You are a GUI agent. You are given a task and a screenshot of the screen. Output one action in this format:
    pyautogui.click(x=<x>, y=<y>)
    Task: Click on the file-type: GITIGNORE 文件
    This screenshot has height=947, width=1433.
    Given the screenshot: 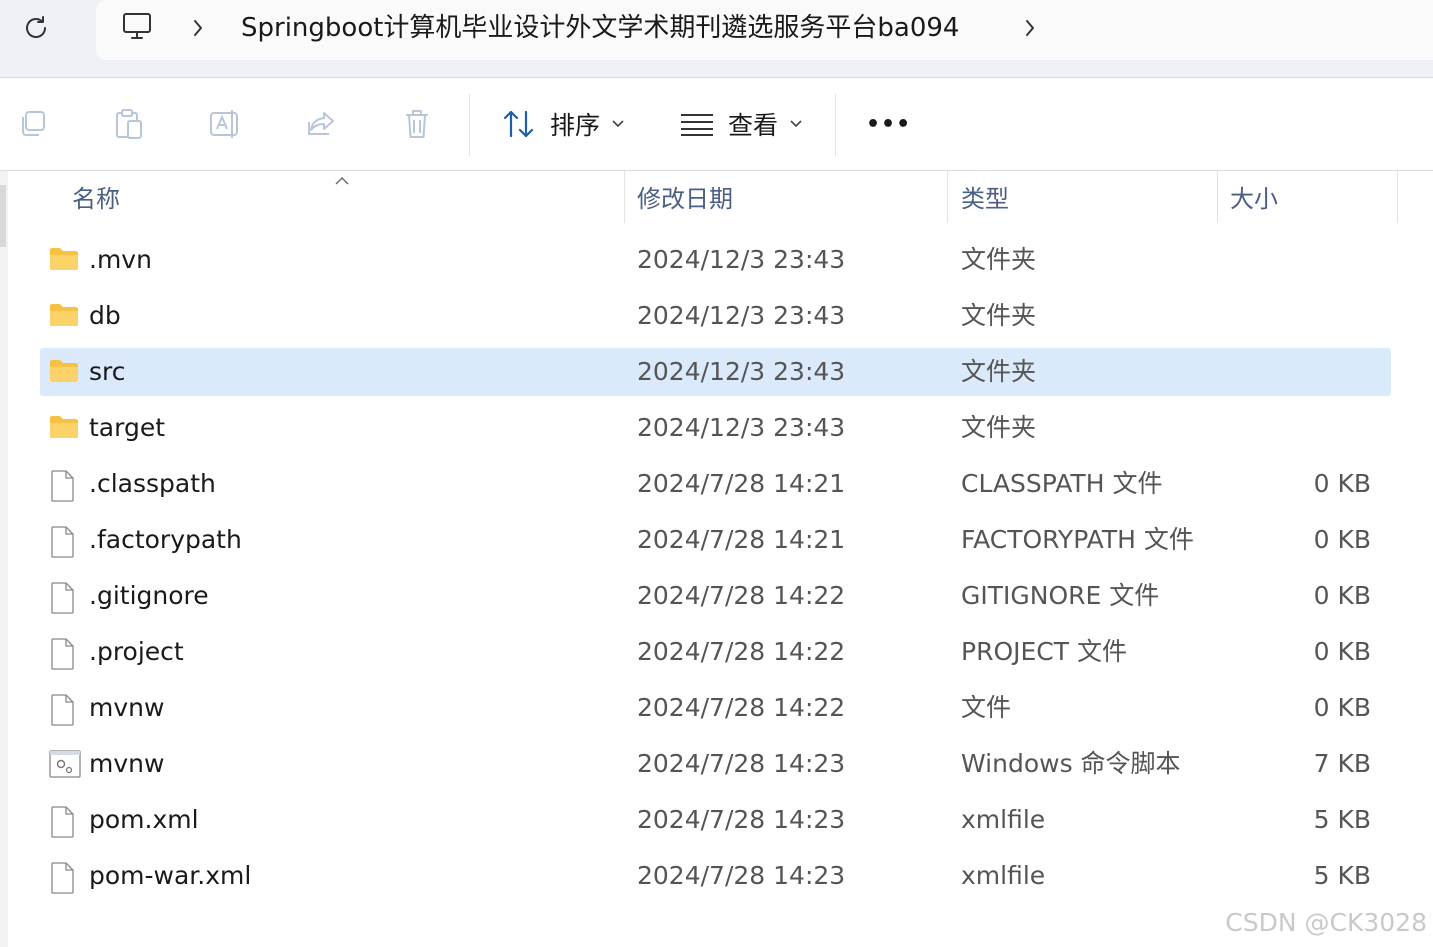 What is the action you would take?
    pyautogui.click(x=1060, y=595)
    